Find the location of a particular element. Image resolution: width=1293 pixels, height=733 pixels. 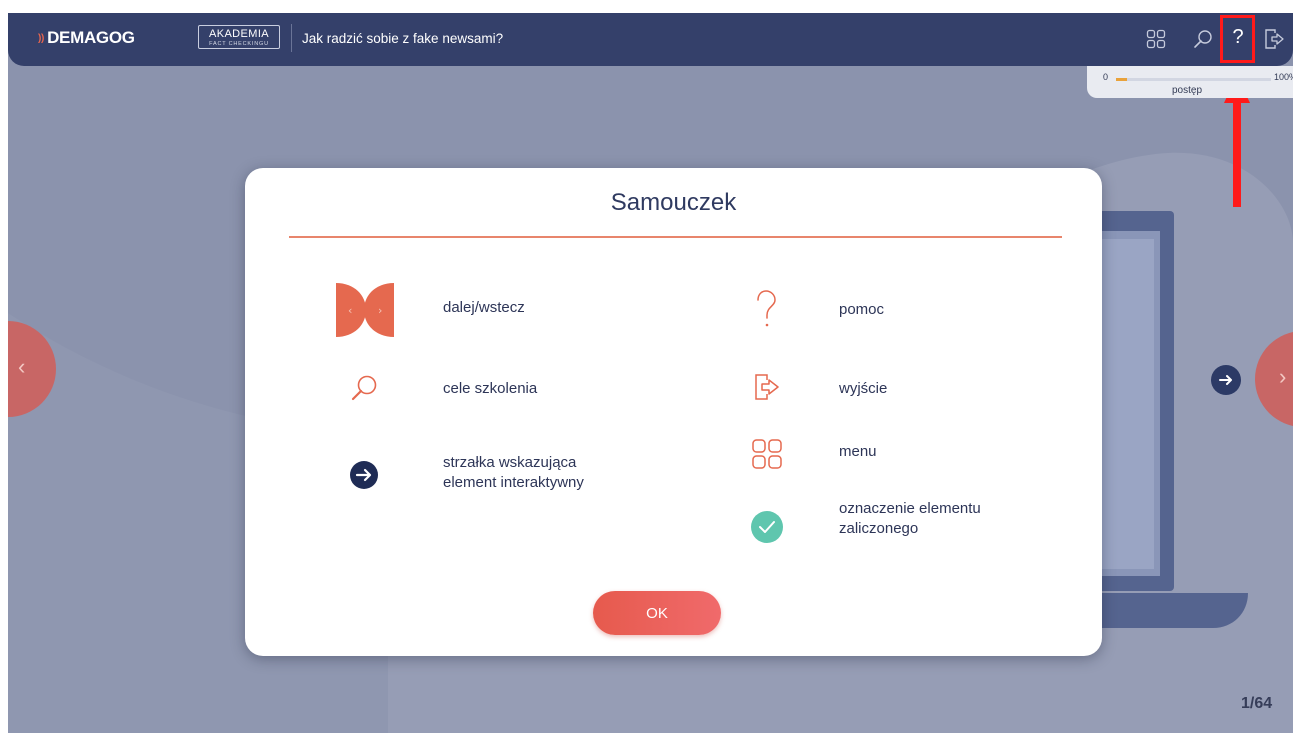

akademia-logo: AKADEMIA FACT CHECKINGU is located at coordinates (239, 37).